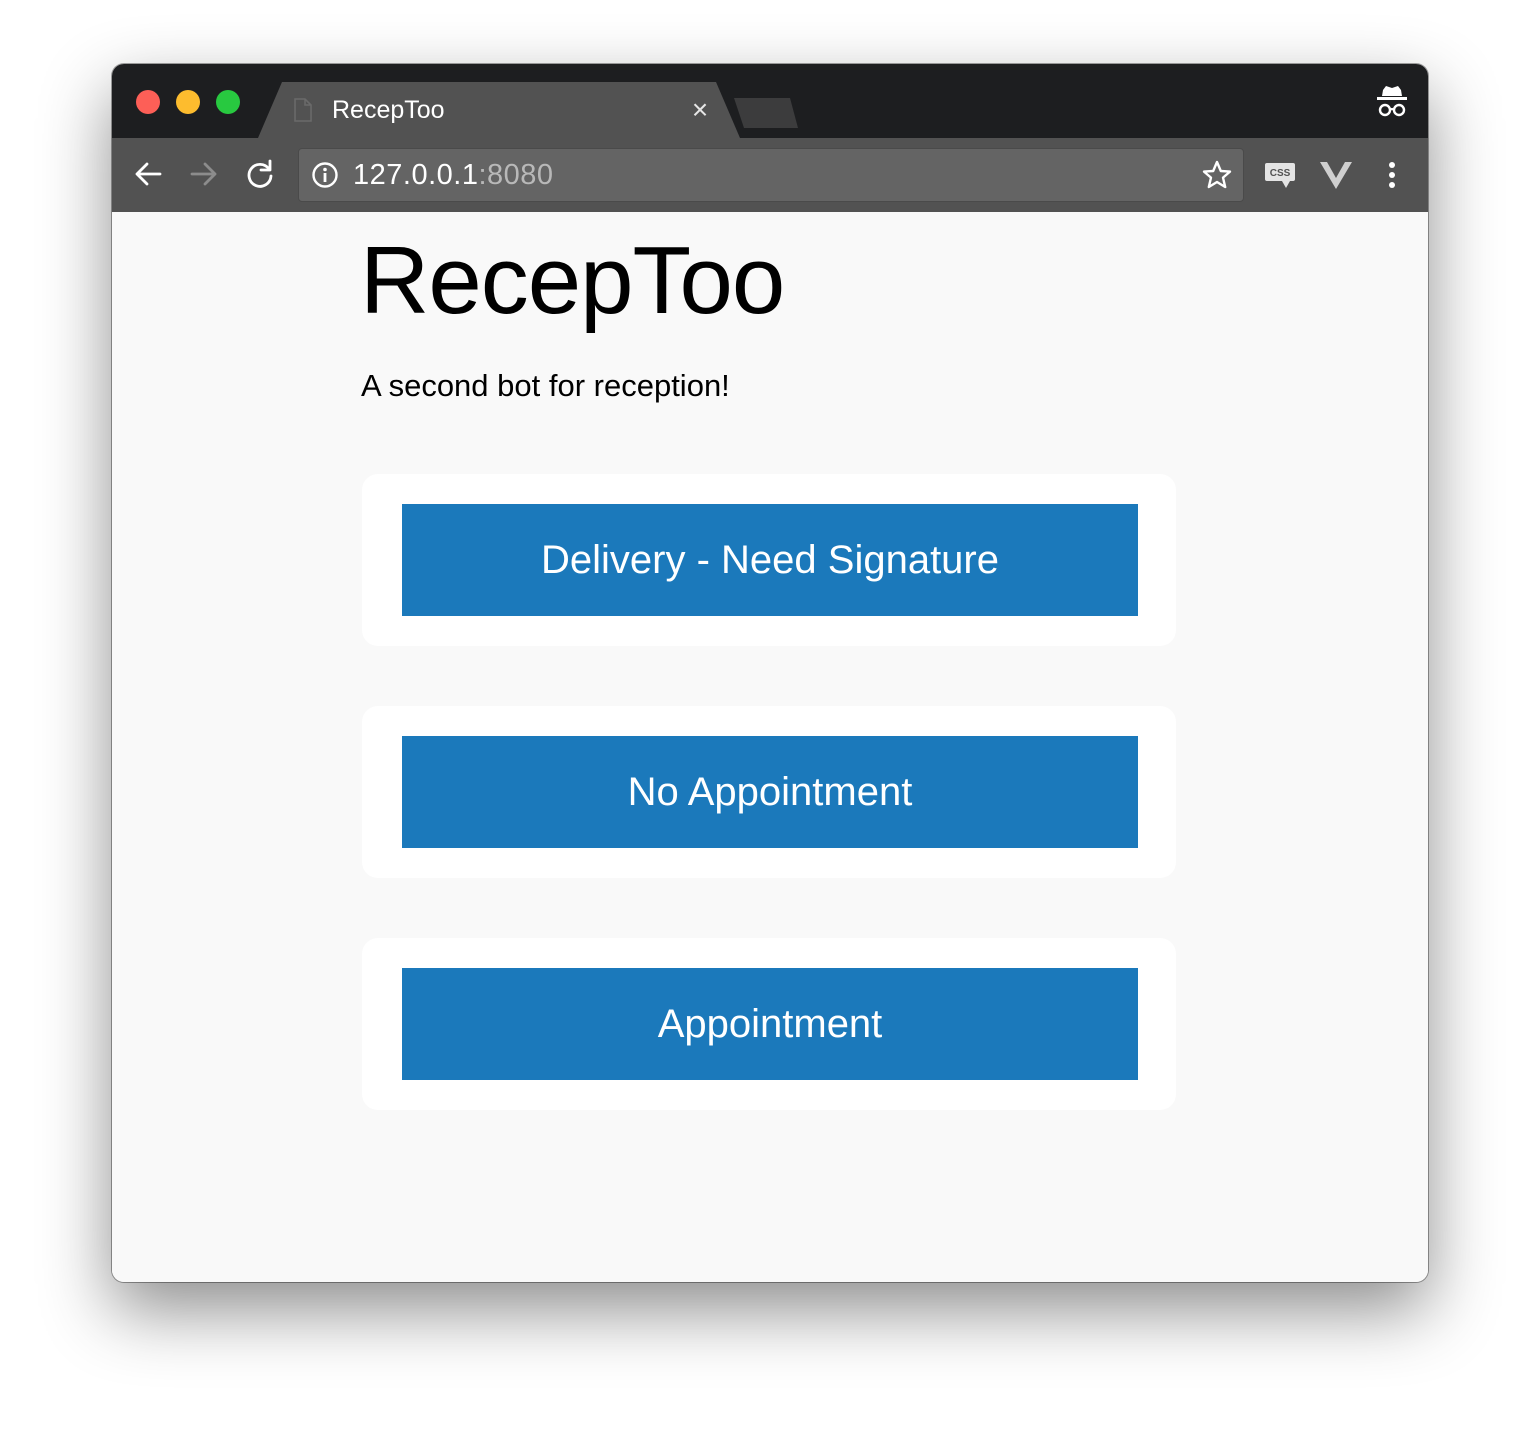  I want to click on arrow-right-icon, so click(204, 174).